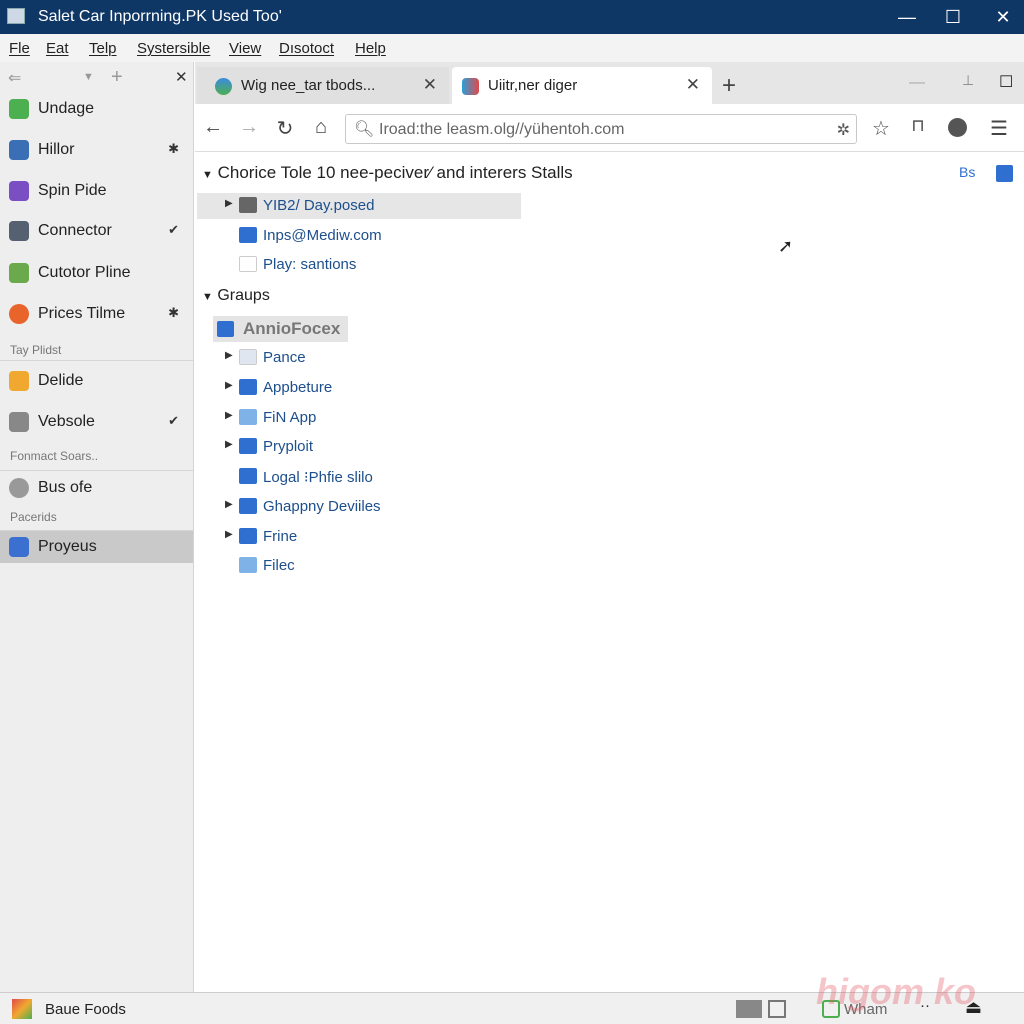 Image resolution: width=1024 pixels, height=1024 pixels. Describe the element at coordinates (96, 422) in the screenshot. I see `sidebar-item-vebsole: Vebsole ✔` at that location.